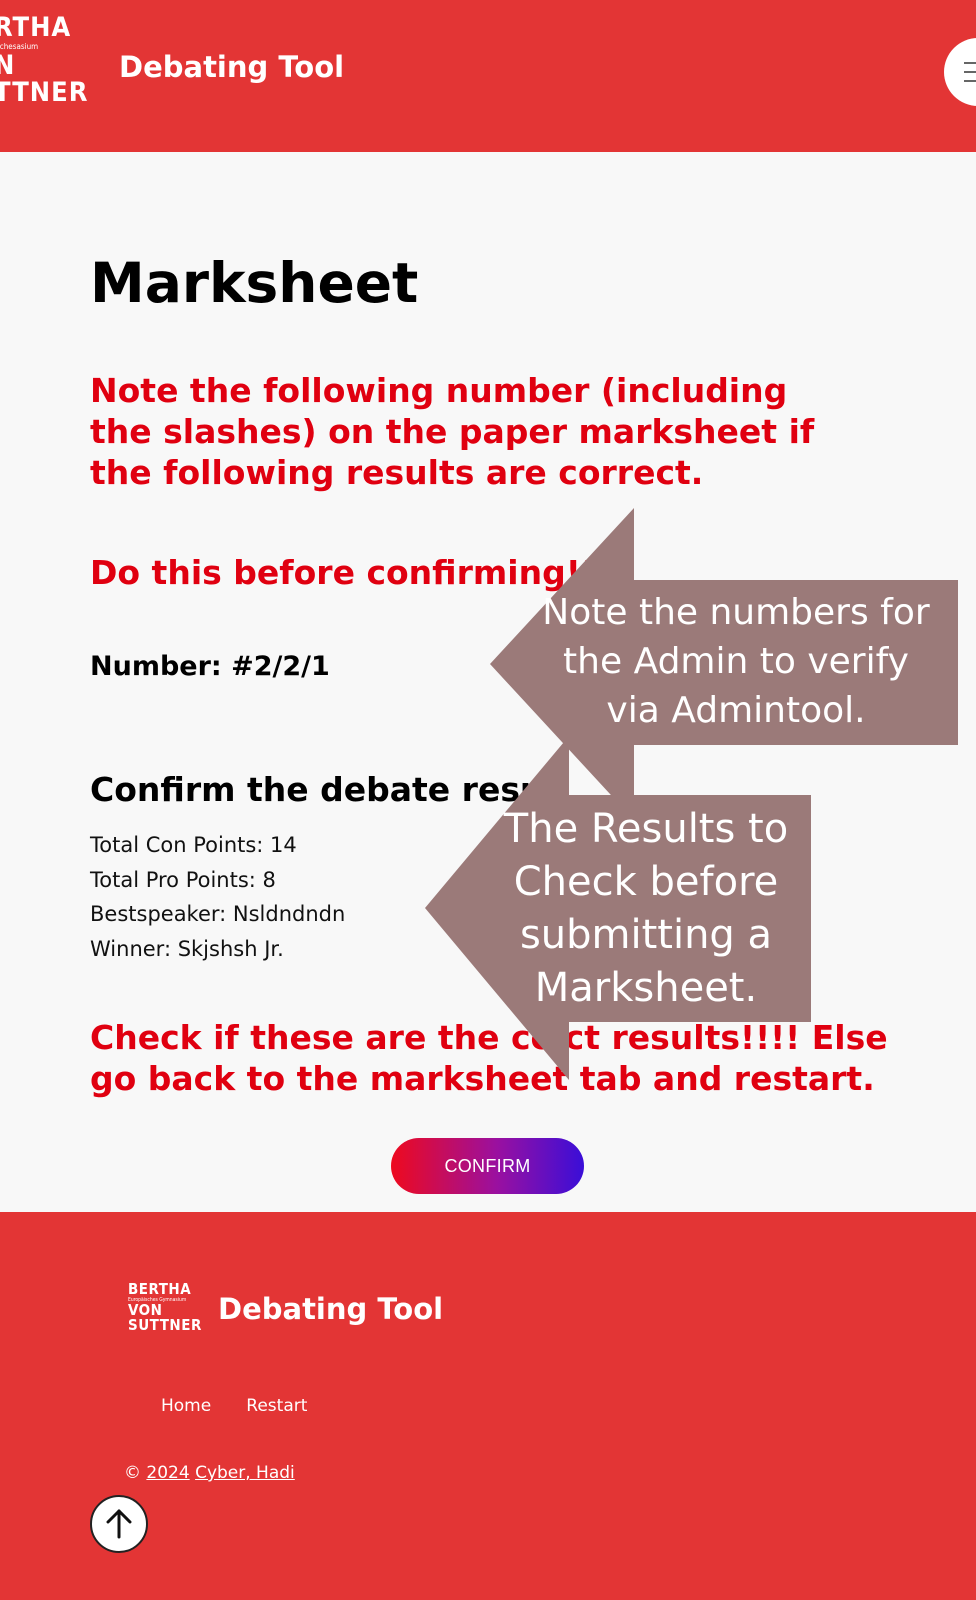 This screenshot has height=1600, width=976. I want to click on footer-link-restart: Restart, so click(276, 1406).